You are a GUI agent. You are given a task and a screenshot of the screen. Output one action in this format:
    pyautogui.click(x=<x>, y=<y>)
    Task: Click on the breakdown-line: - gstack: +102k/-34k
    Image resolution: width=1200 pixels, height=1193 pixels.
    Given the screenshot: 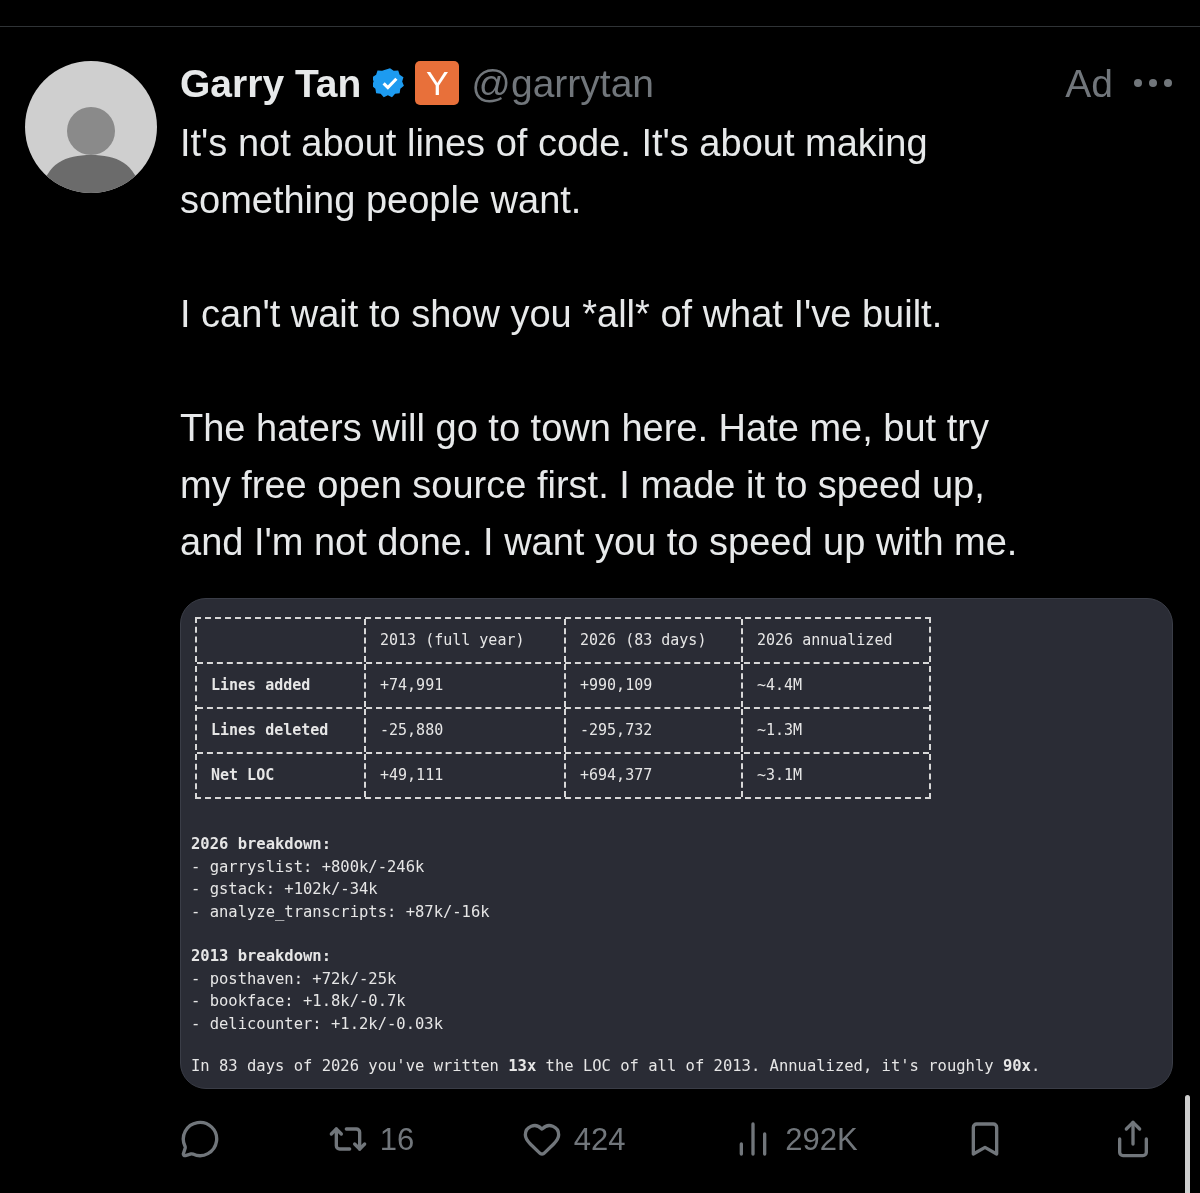 What is the action you would take?
    pyautogui.click(x=285, y=889)
    